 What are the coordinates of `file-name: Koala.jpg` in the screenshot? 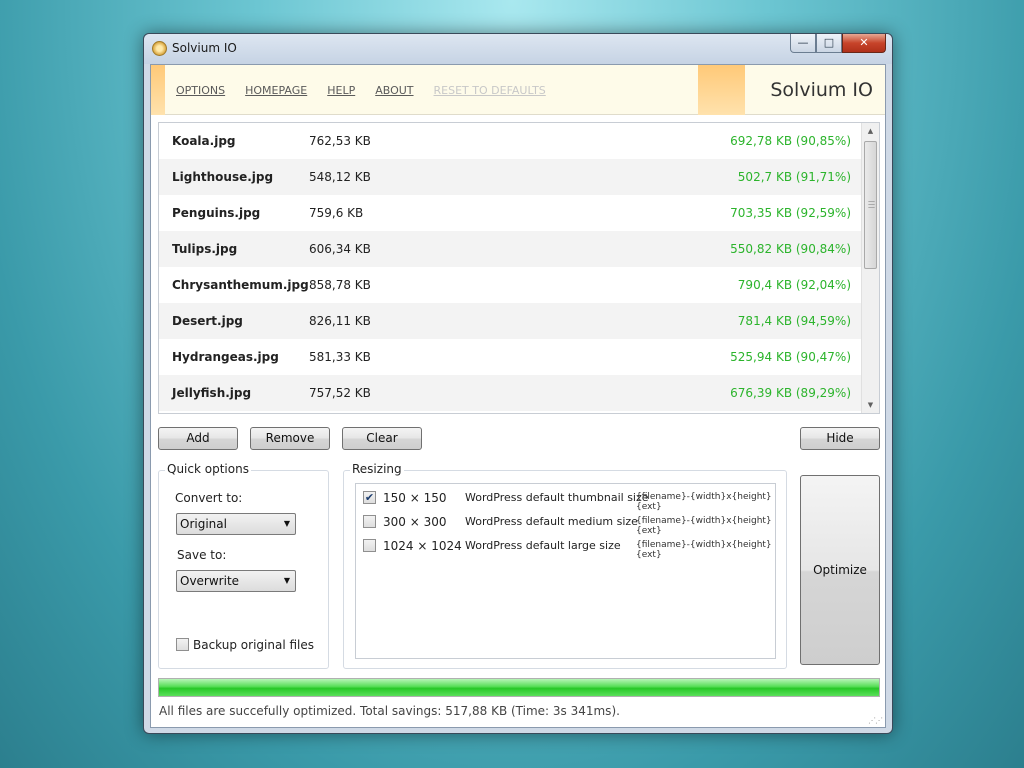 It's located at (204, 141).